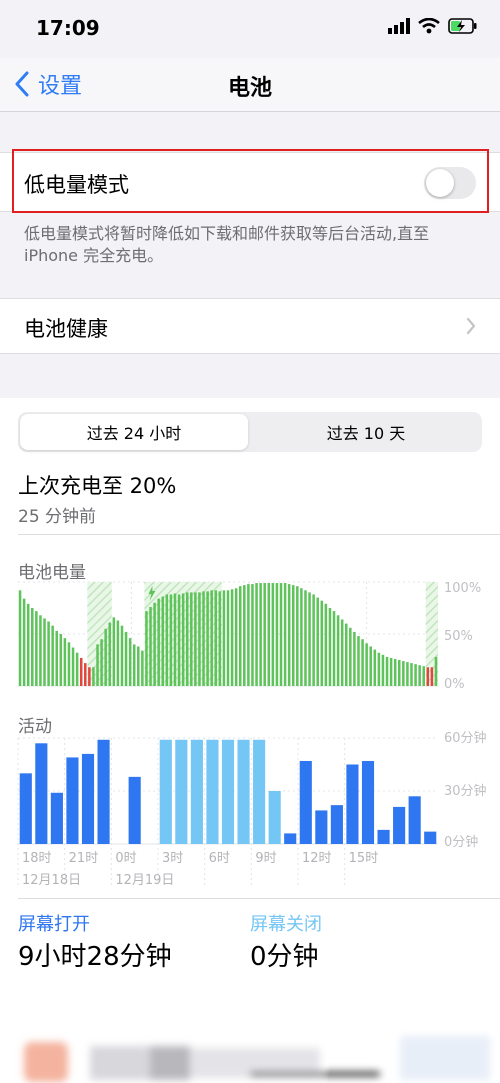 Image resolution: width=500 pixels, height=1083 pixels. I want to click on battery-charging-icon, so click(462, 26).